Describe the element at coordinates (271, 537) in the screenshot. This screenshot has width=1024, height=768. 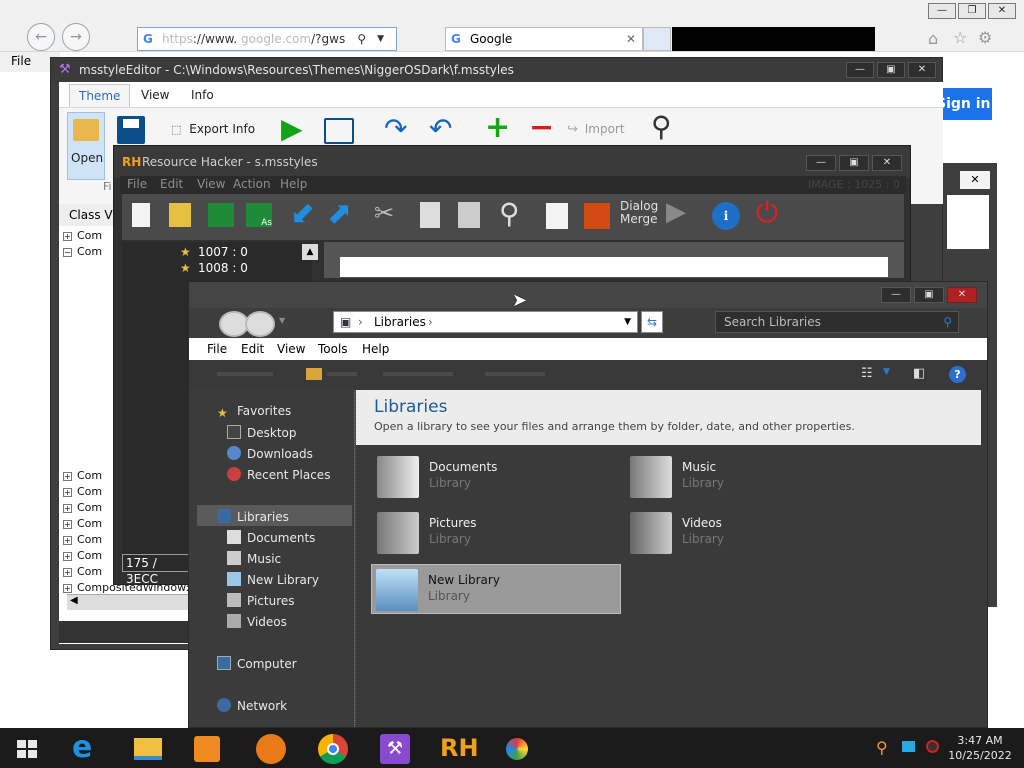
I see `nav-documents: Documents` at that location.